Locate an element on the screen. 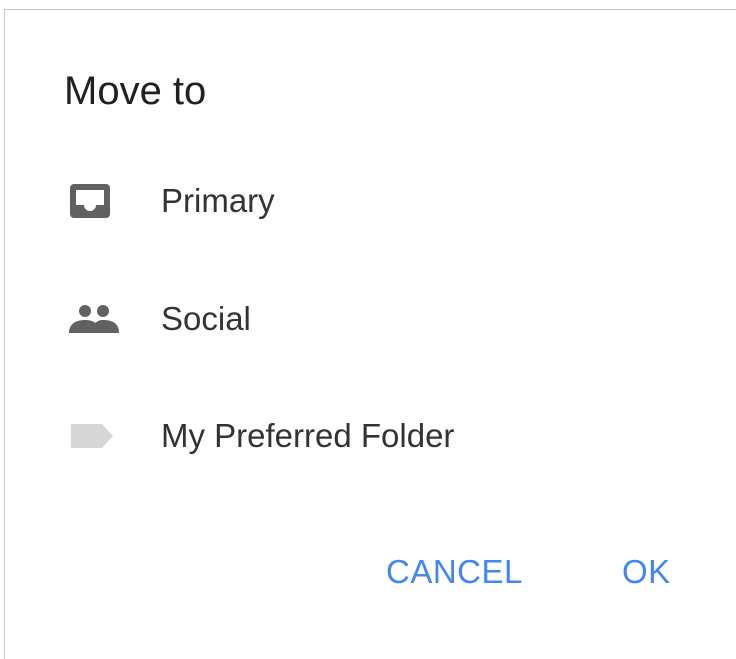 The height and width of the screenshot is (659, 736). dialog-title: Move to is located at coordinates (135, 91).